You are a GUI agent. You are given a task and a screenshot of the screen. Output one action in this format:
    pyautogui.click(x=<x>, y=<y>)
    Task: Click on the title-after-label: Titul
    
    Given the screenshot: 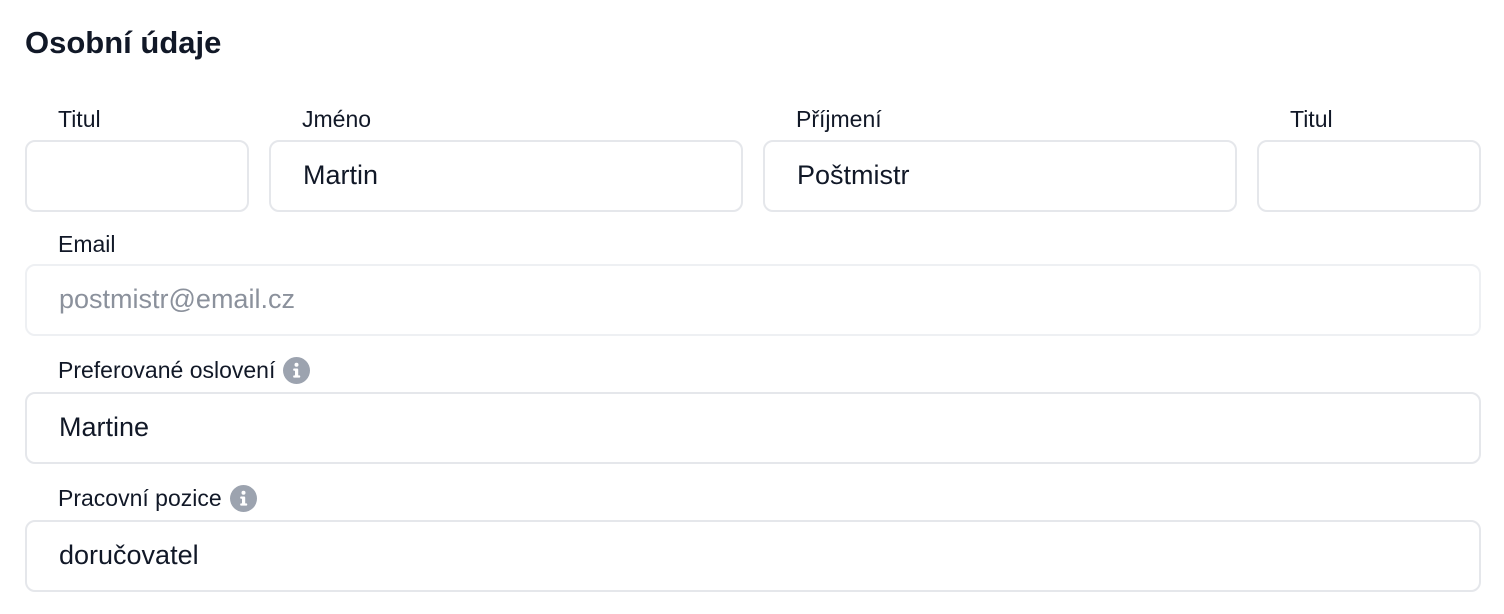 What is the action you would take?
    pyautogui.click(x=1311, y=119)
    